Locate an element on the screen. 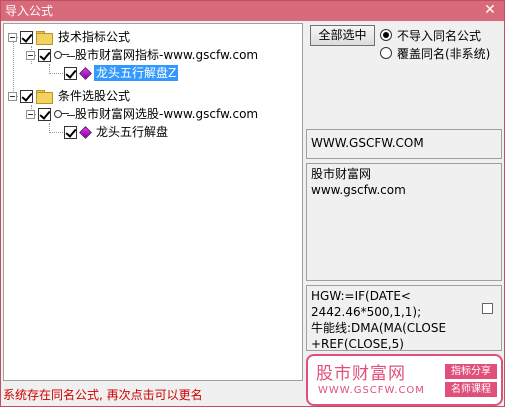 The image size is (505, 407). tree-node-stock-screening: 条件选股公式 is located at coordinates (70, 96).